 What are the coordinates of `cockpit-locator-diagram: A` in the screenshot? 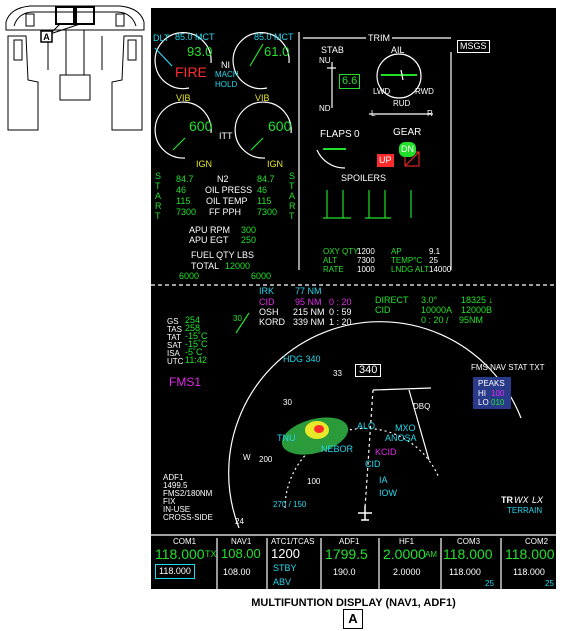 It's located at (75, 68).